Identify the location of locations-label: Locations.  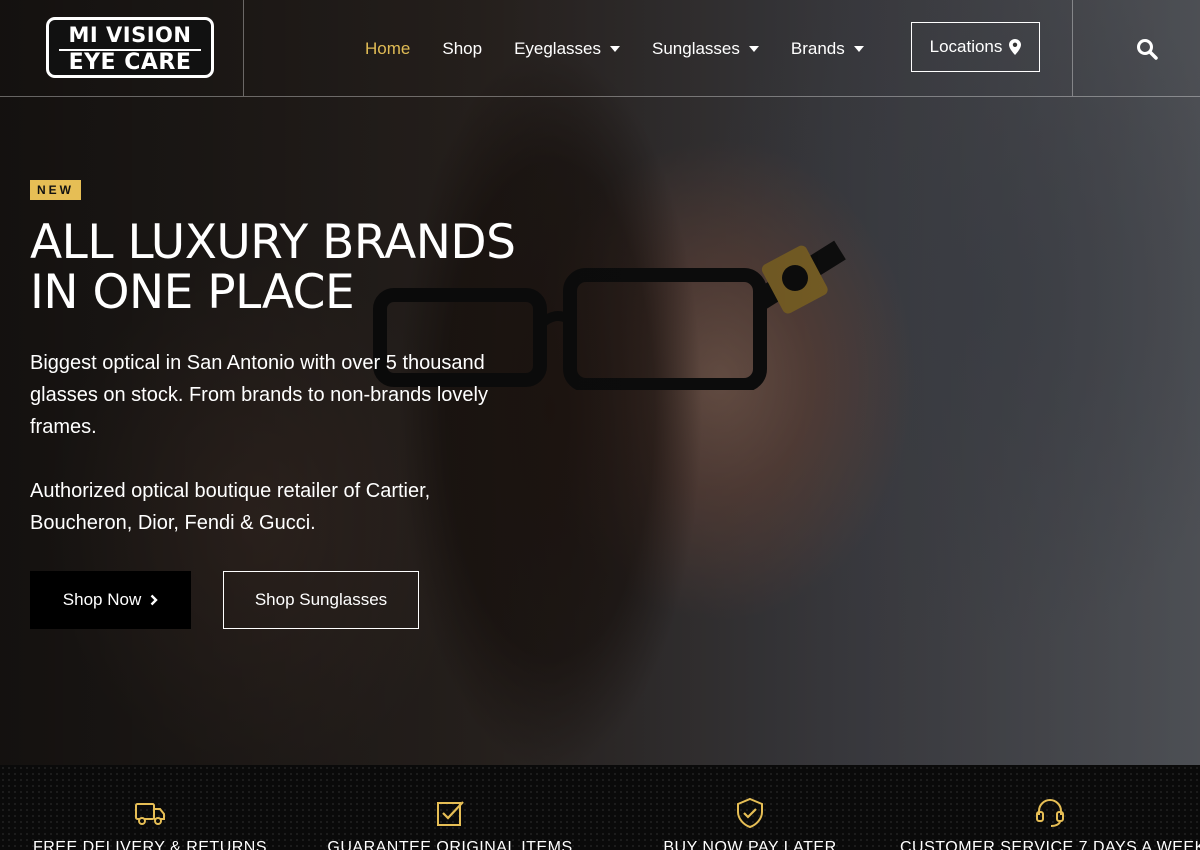
(966, 46).